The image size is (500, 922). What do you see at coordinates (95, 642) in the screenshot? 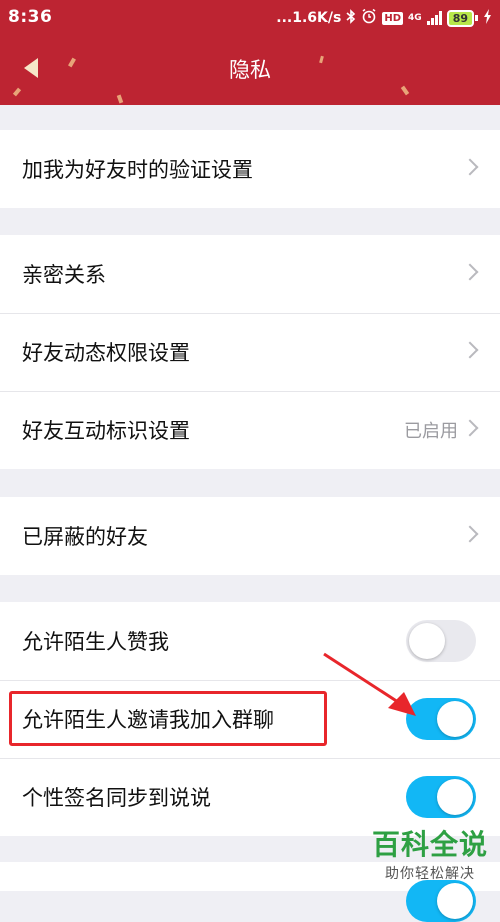
I see `list-item-label: 允许陌生人赞我` at bounding box center [95, 642].